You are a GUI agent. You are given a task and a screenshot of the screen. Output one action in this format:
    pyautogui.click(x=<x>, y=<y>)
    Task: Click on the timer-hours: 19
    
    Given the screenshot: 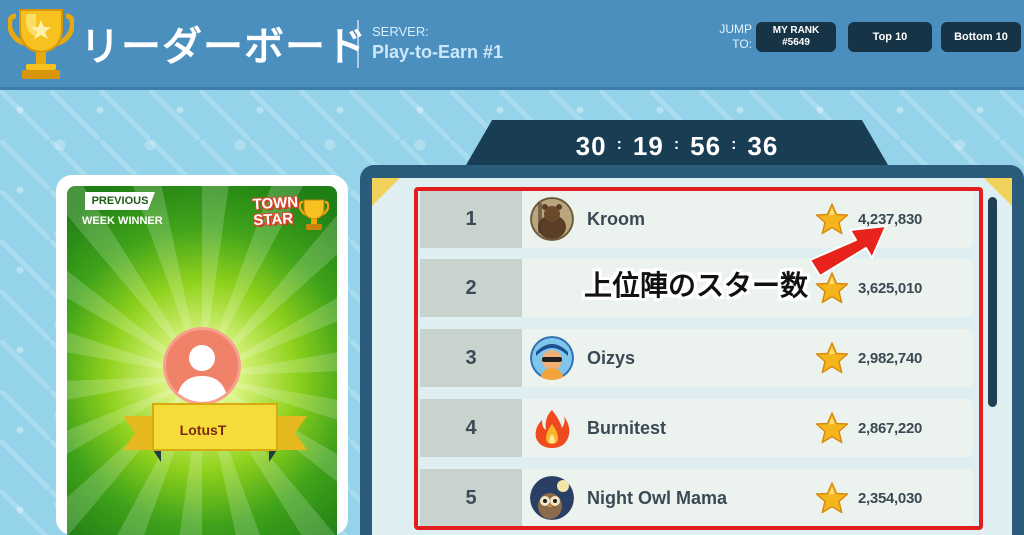 What is the action you would take?
    pyautogui.click(x=648, y=145)
    